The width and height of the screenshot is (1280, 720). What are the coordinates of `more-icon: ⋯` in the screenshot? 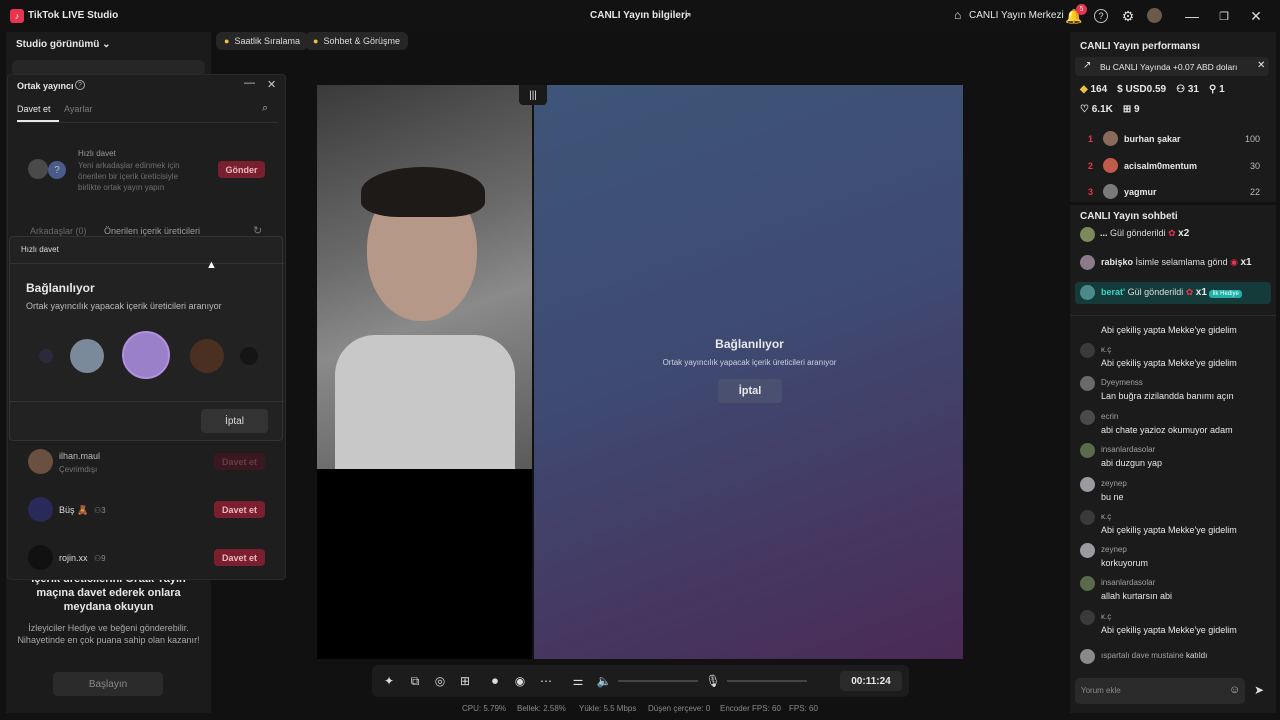 It's located at (546, 681).